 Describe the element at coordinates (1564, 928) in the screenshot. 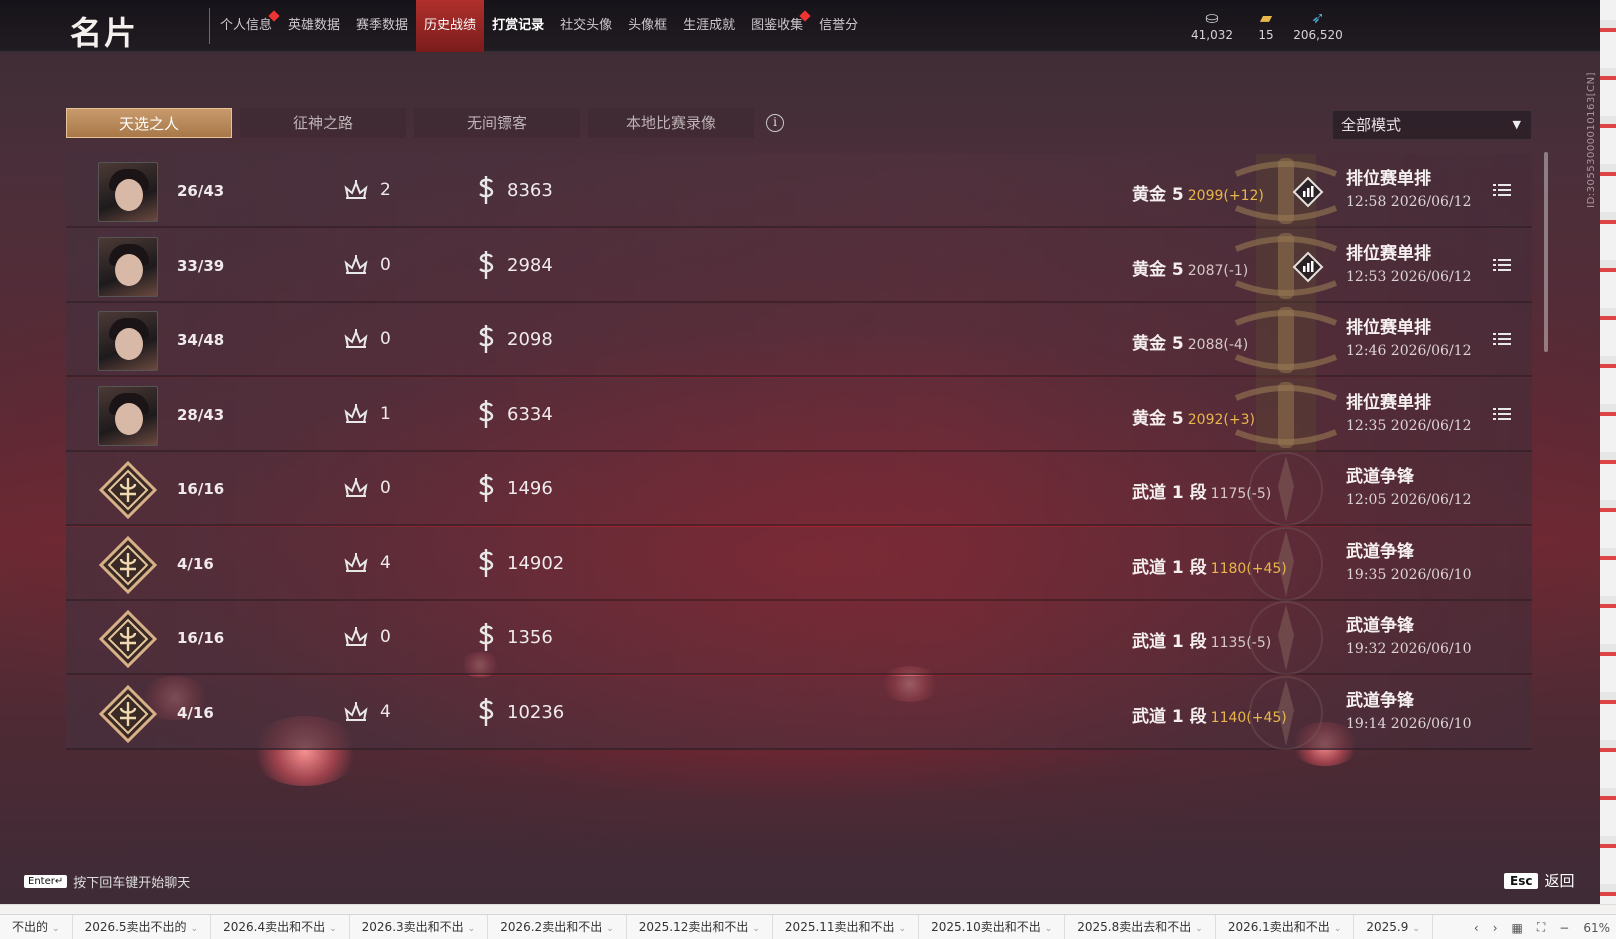

I see `zoom-out-icon: −` at that location.